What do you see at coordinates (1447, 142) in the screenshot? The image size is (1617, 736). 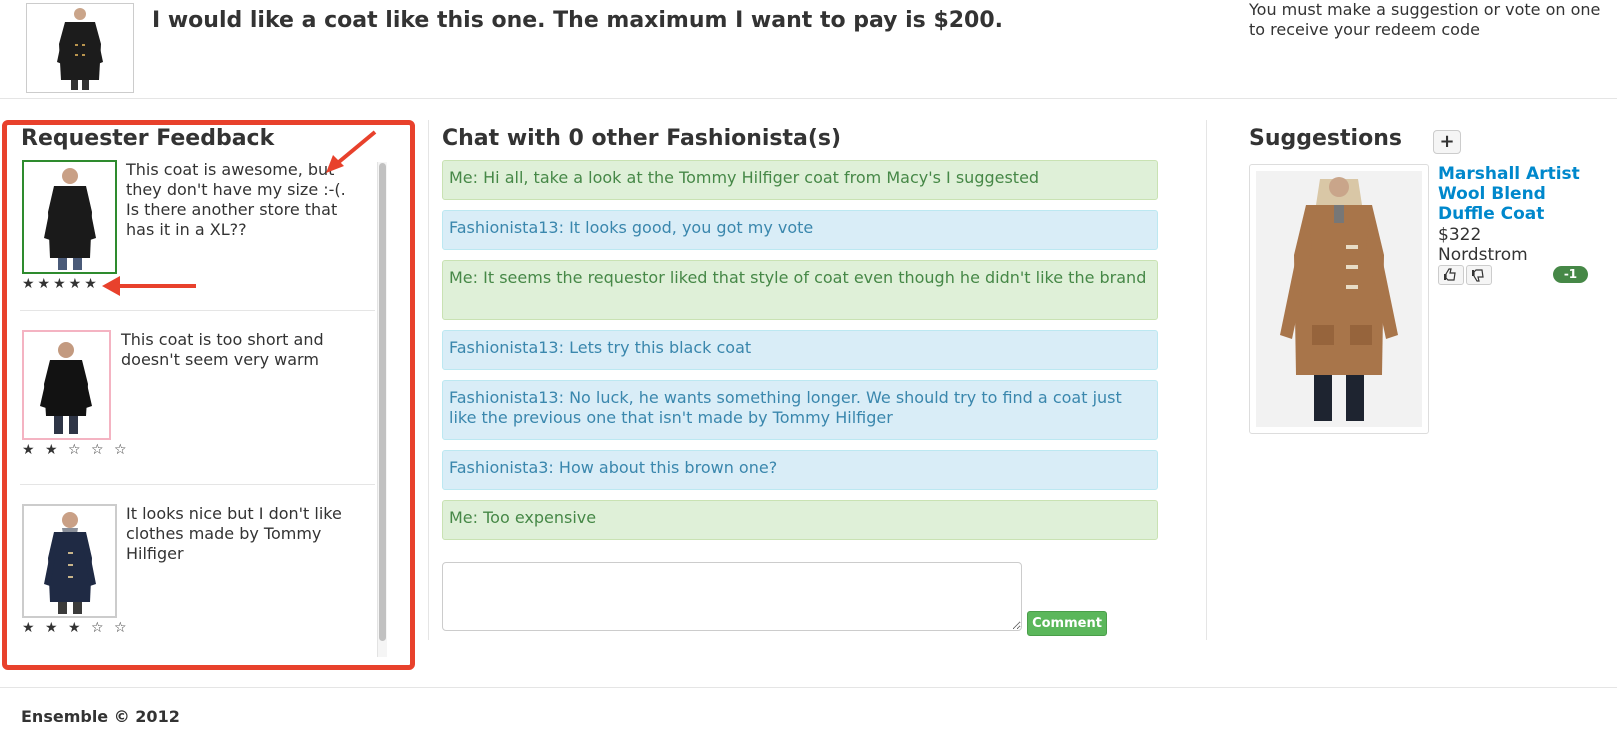 I see `add-suggestion-button: +` at bounding box center [1447, 142].